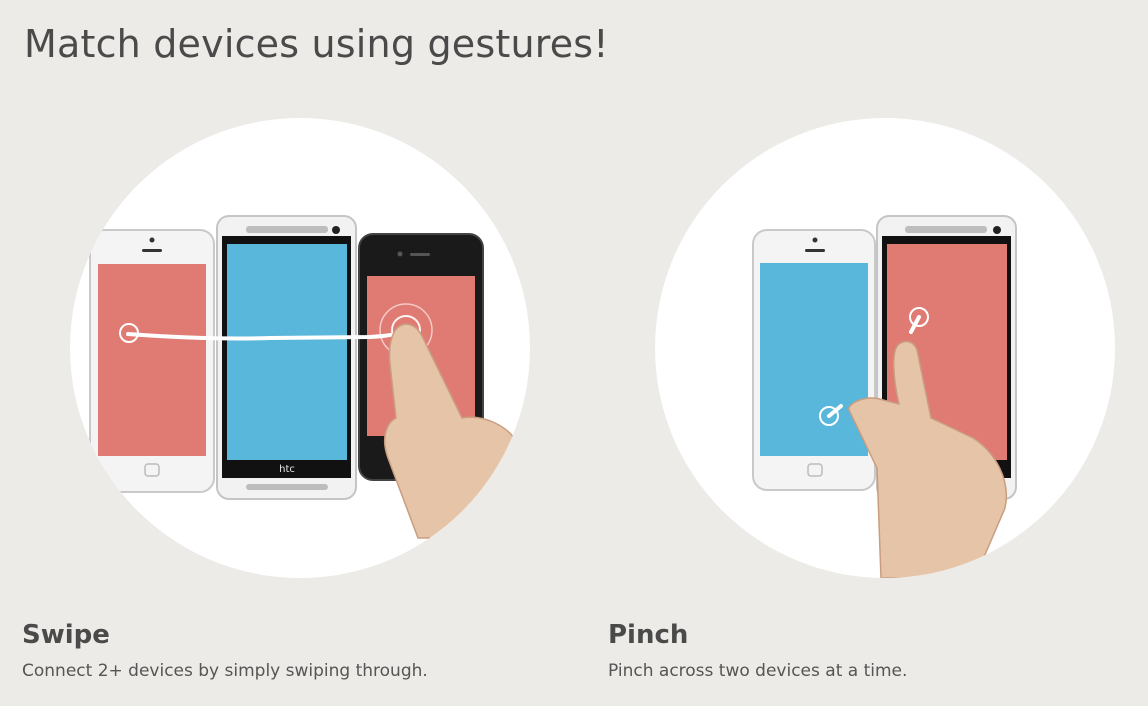 The width and height of the screenshot is (1148, 706). I want to click on htc-brand-label: htc, so click(287, 469).